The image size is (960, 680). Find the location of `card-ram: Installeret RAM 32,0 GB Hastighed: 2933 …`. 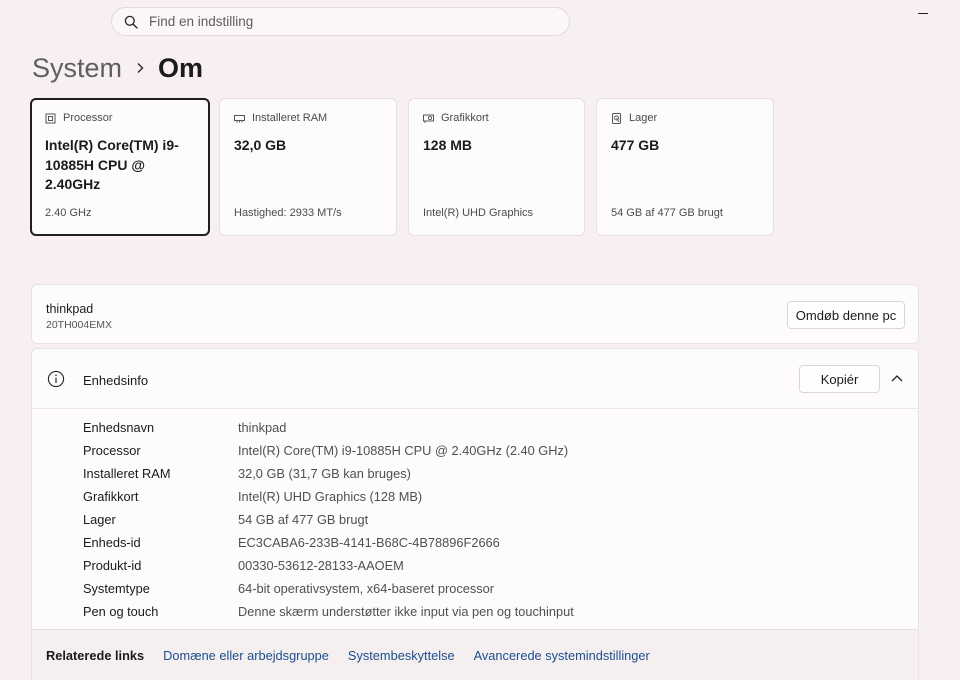

card-ram: Installeret RAM 32,0 GB Hastighed: 2933 … is located at coordinates (308, 167).